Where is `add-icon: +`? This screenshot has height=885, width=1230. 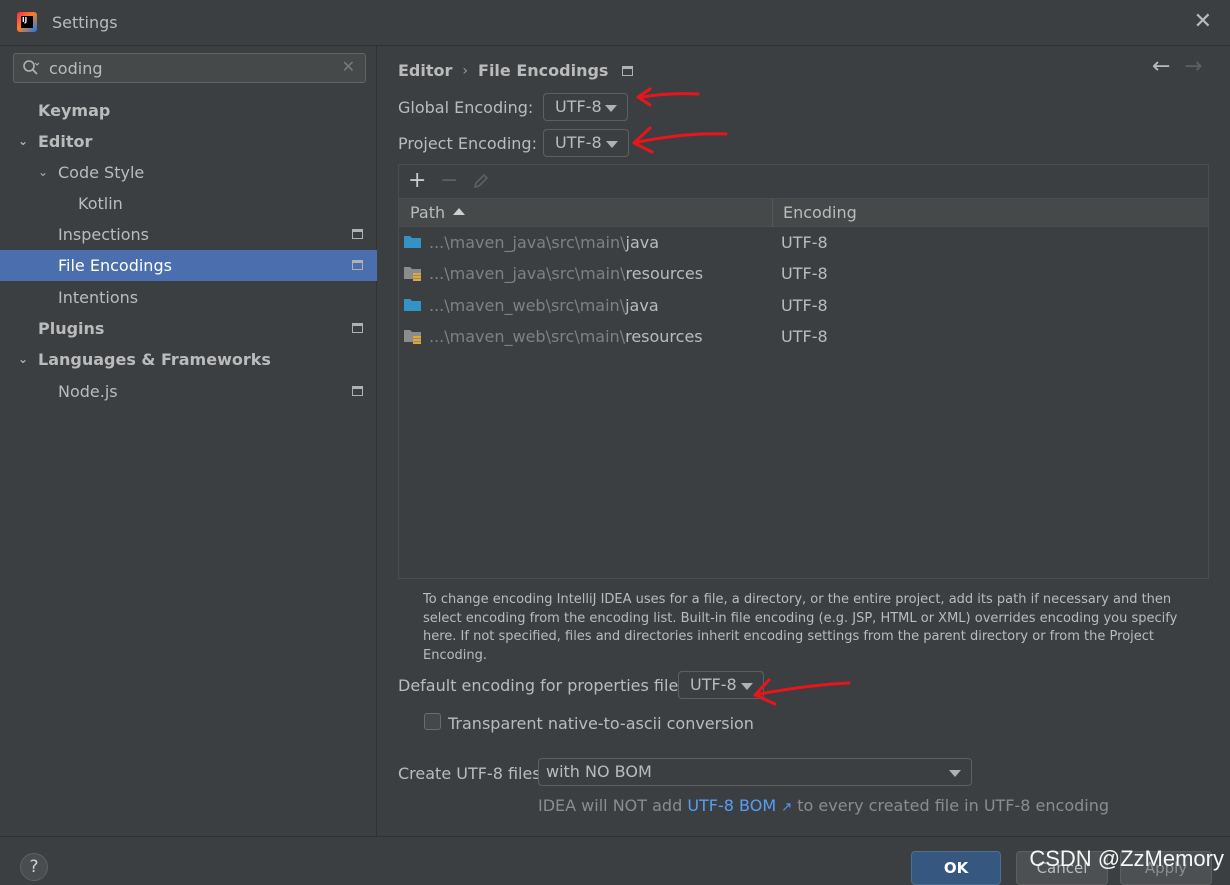 add-icon: + is located at coordinates (417, 181).